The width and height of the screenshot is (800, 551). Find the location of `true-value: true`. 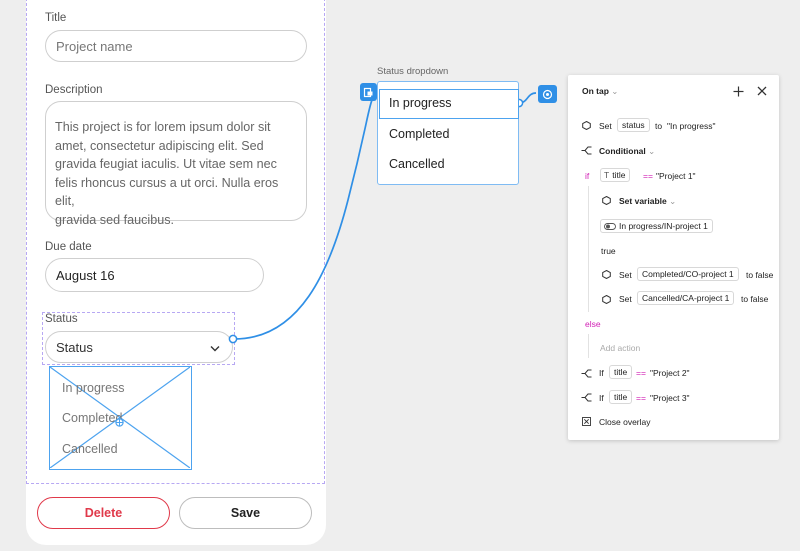

true-value: true is located at coordinates (608, 251).